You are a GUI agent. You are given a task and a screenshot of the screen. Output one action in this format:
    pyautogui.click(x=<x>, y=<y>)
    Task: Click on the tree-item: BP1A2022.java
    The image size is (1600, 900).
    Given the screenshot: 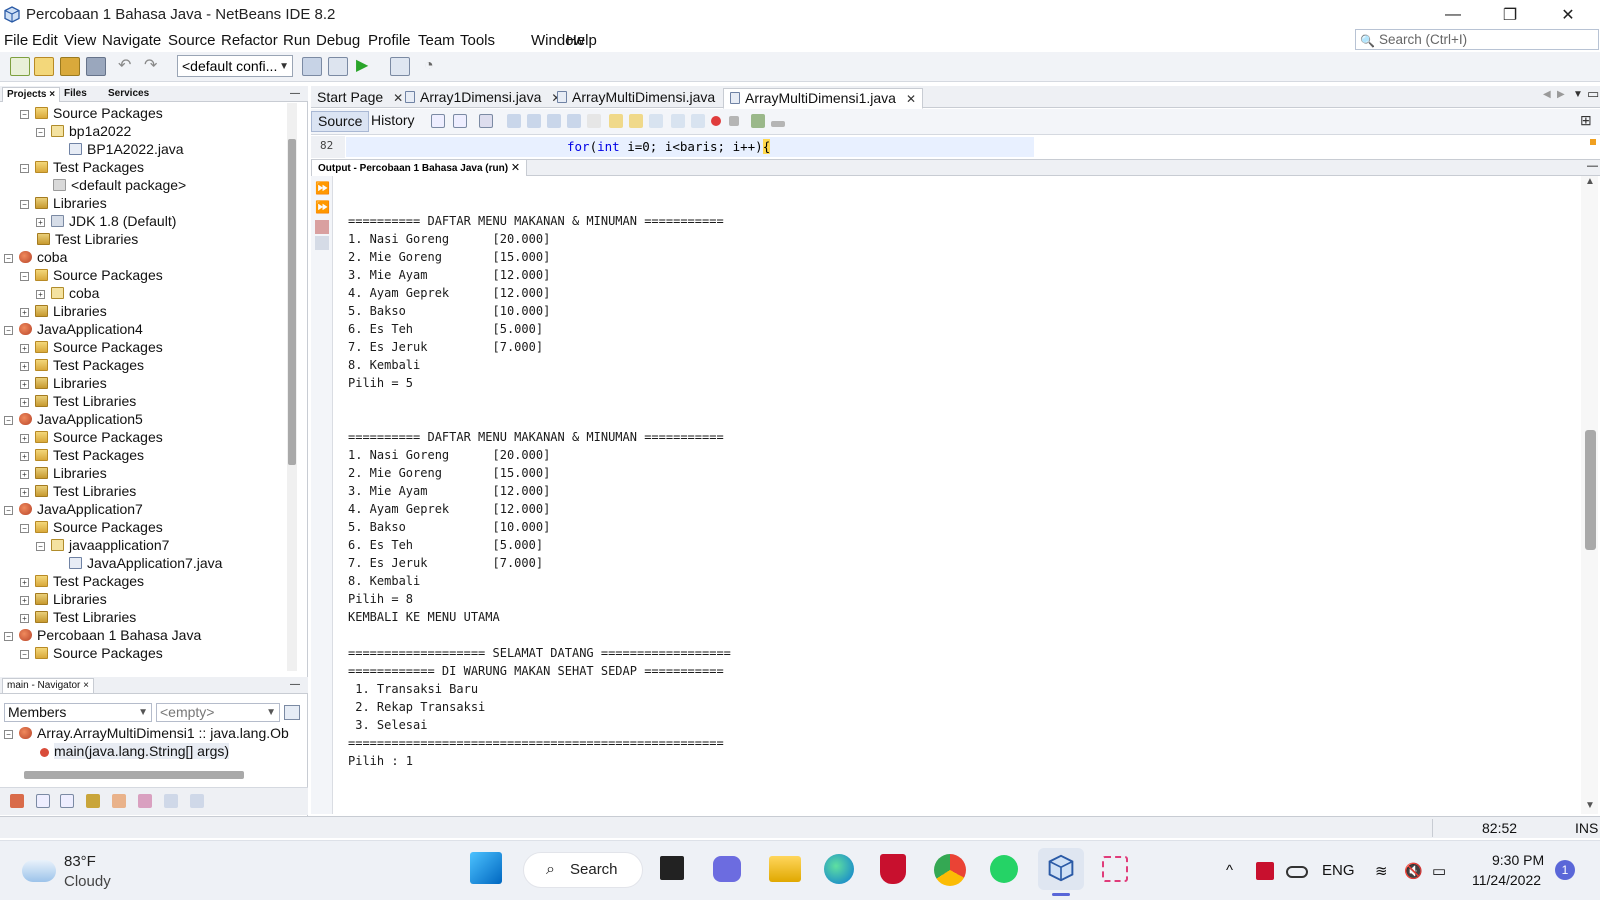 What is the action you would take?
    pyautogui.click(x=118, y=149)
    